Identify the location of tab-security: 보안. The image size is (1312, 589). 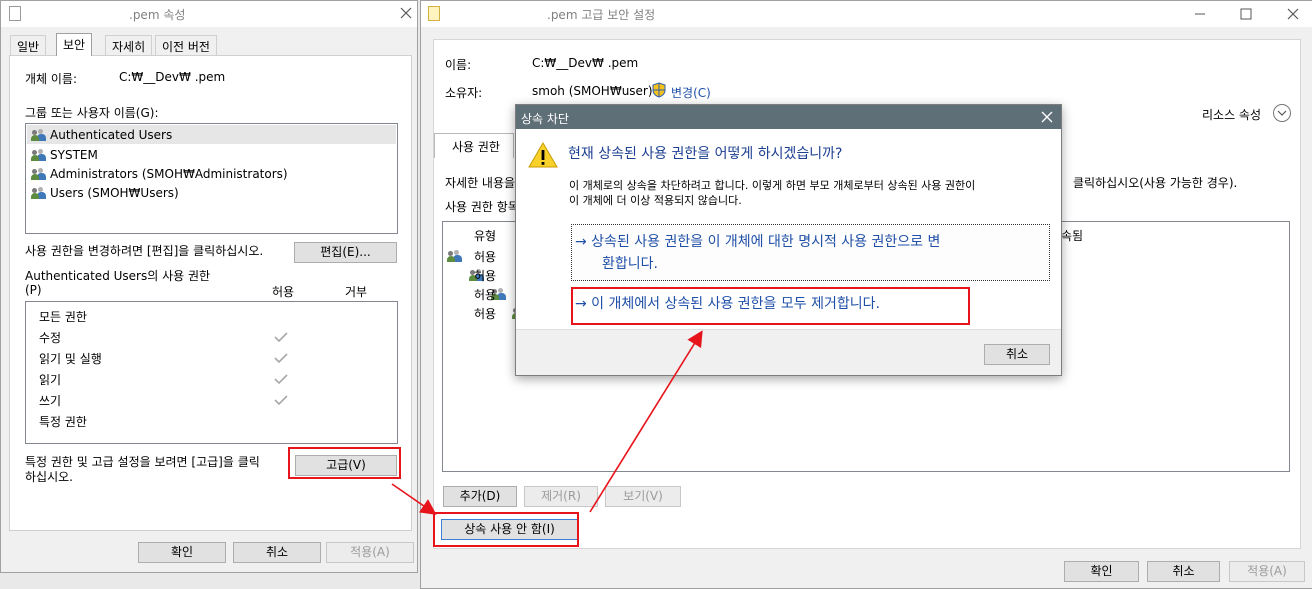
(74, 44).